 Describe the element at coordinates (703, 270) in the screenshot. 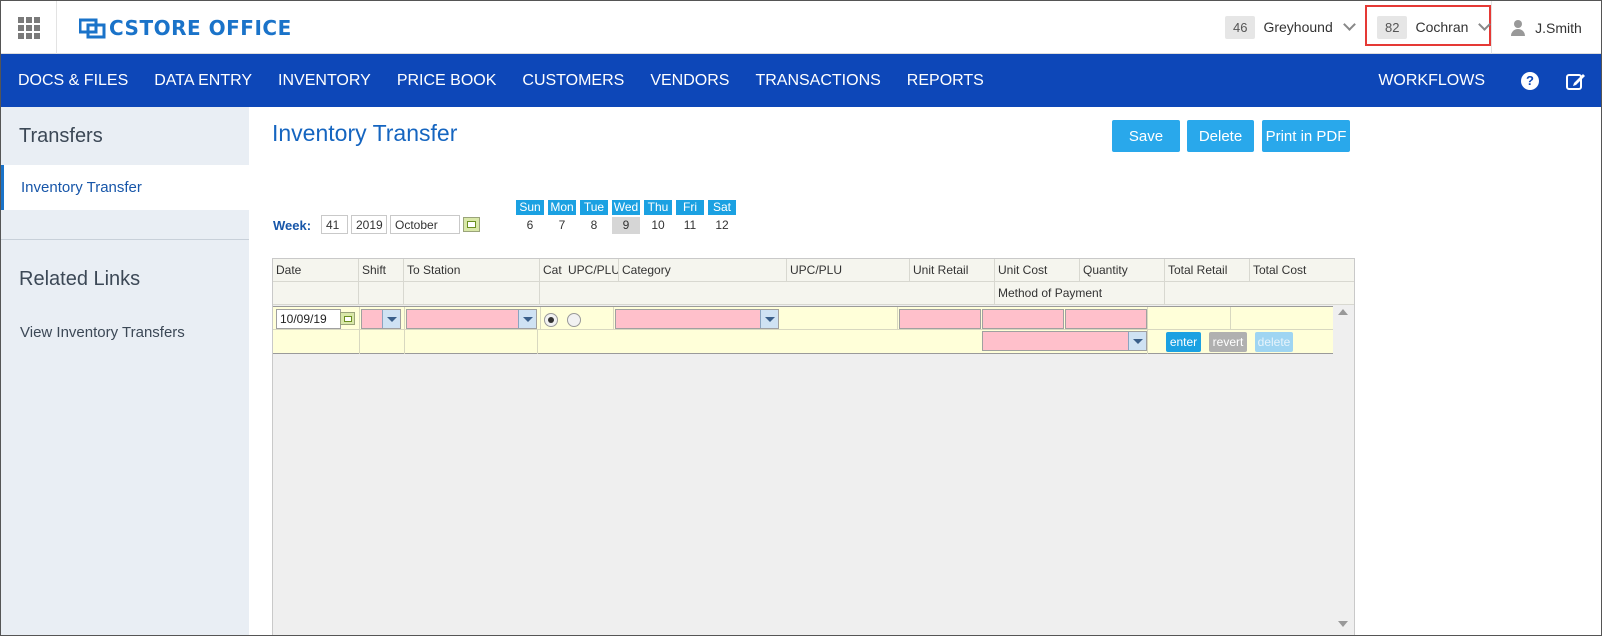

I see `col-category: Category` at that location.